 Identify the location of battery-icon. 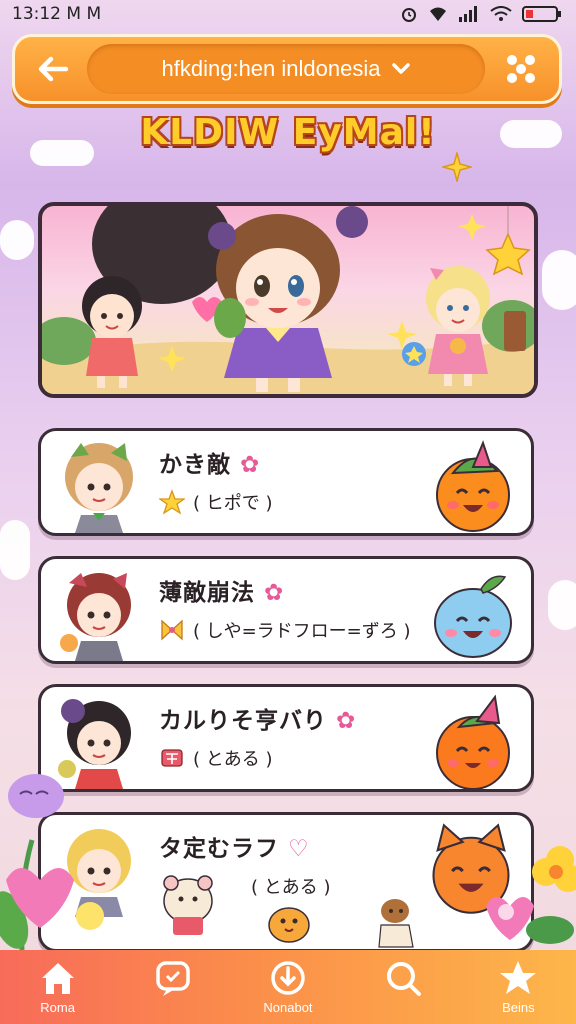
(541, 14).